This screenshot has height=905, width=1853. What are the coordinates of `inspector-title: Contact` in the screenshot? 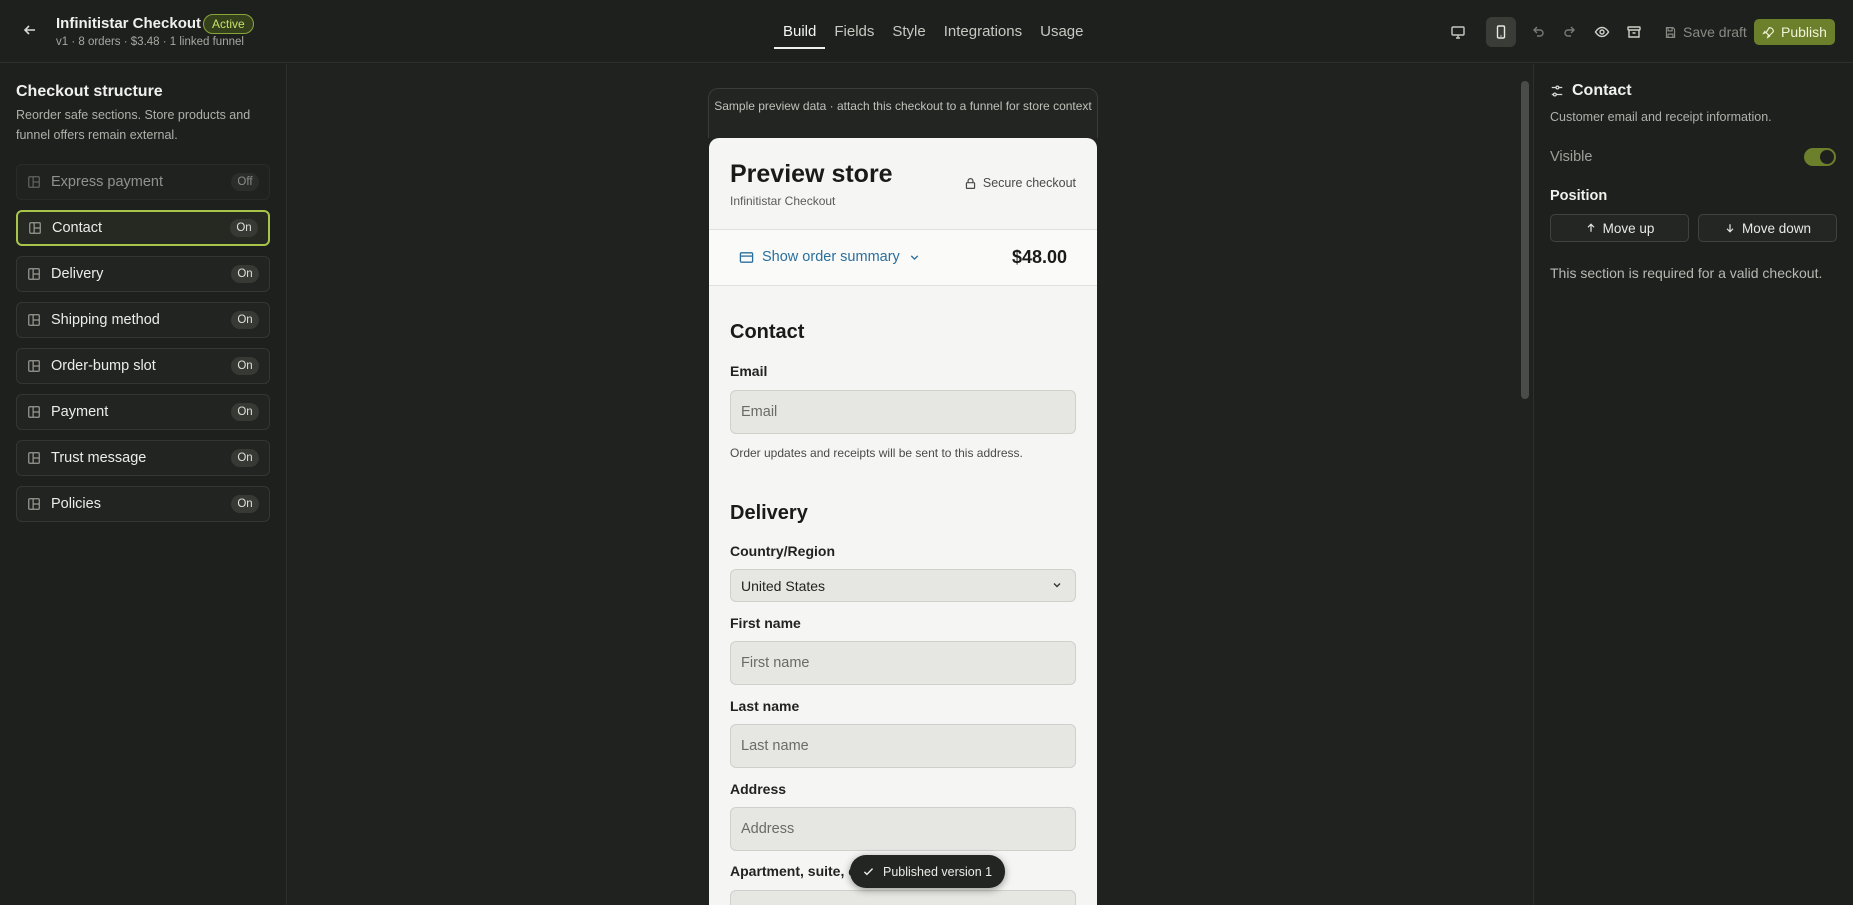 It's located at (1591, 91).